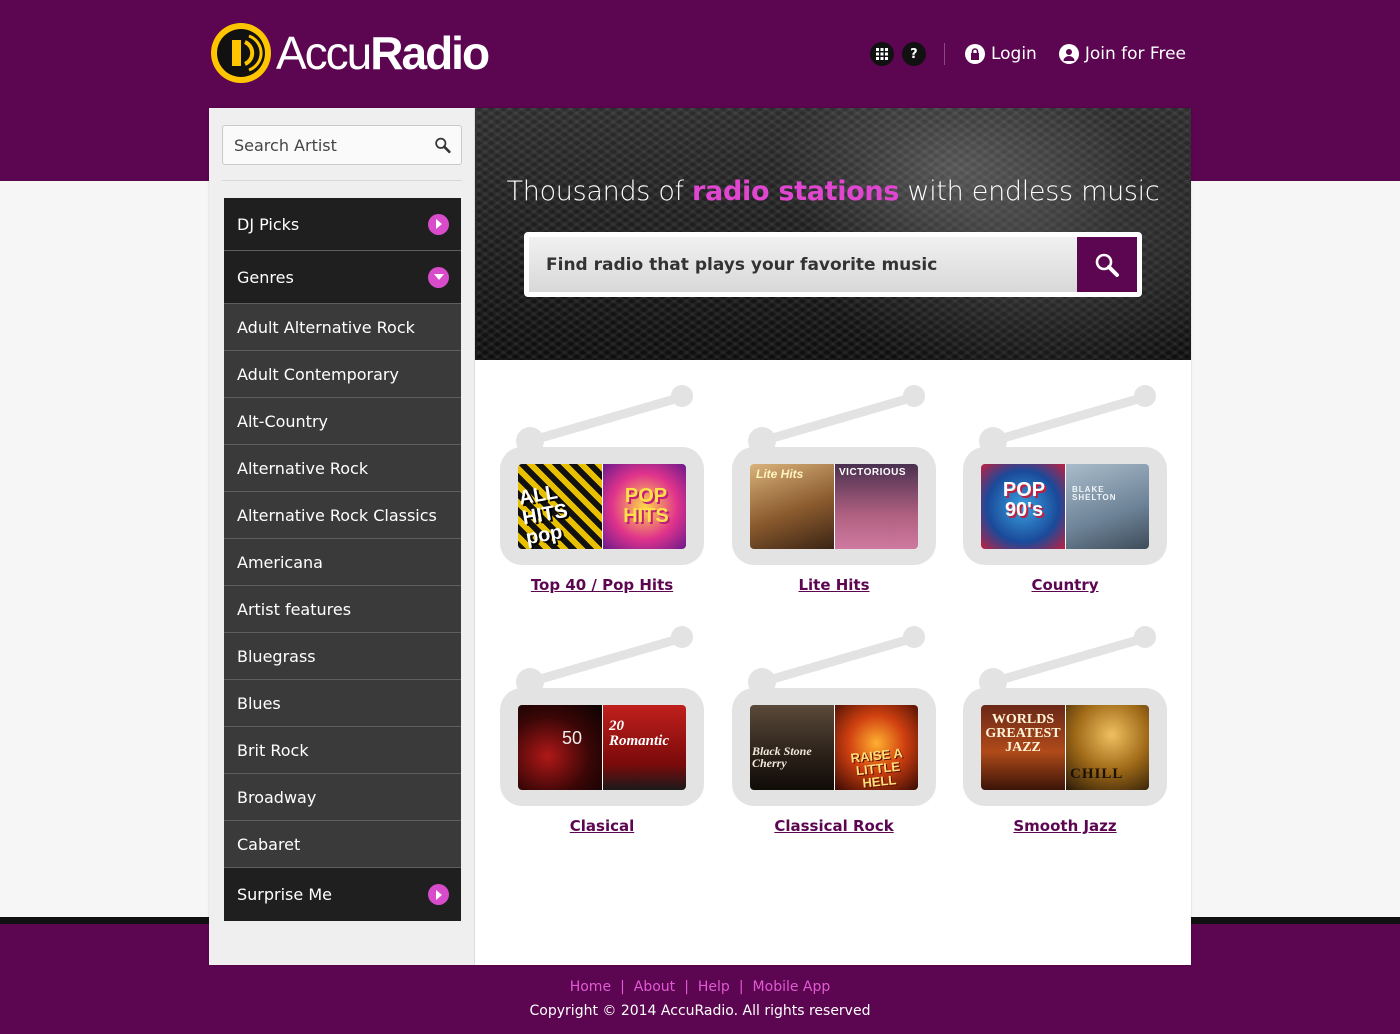  What do you see at coordinates (342, 421) in the screenshot?
I see `genre-item-alt-country: Alt-Country` at bounding box center [342, 421].